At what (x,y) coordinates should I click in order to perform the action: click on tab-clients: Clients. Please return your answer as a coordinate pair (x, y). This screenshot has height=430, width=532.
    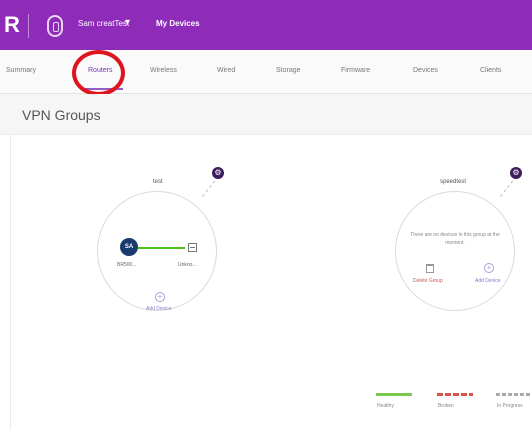
    Looking at the image, I should click on (490, 70).